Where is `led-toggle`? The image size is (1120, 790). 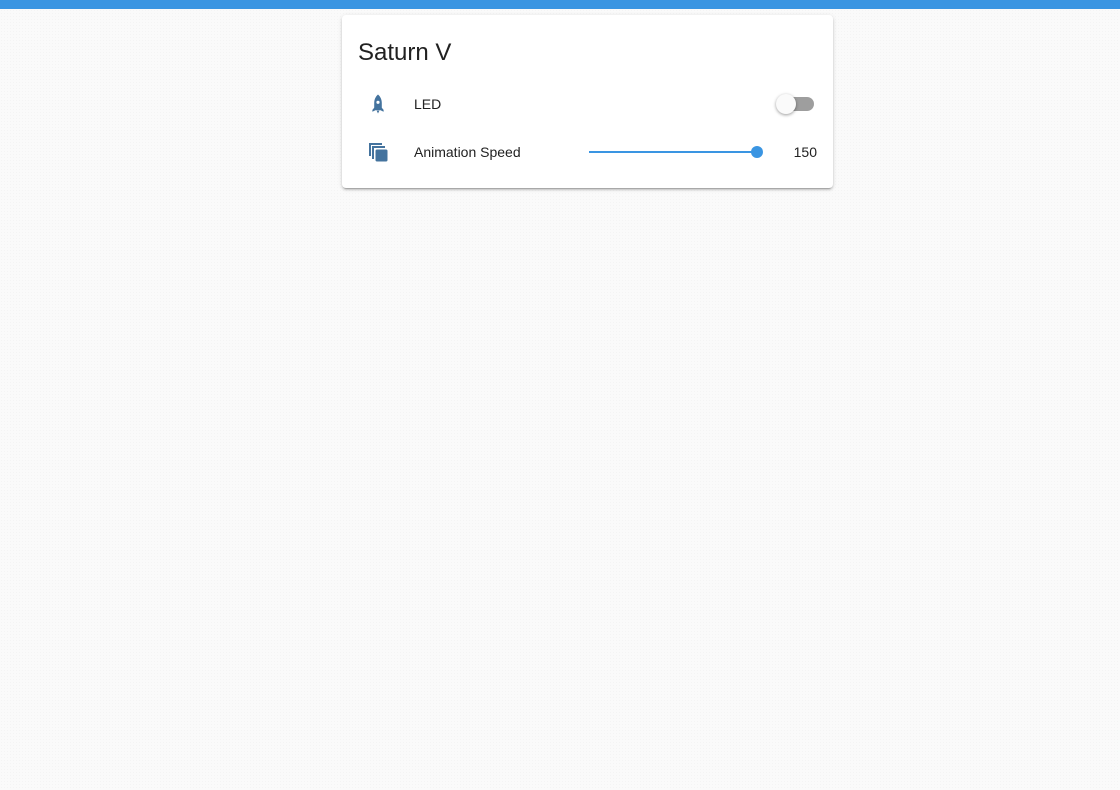 led-toggle is located at coordinates (796, 104).